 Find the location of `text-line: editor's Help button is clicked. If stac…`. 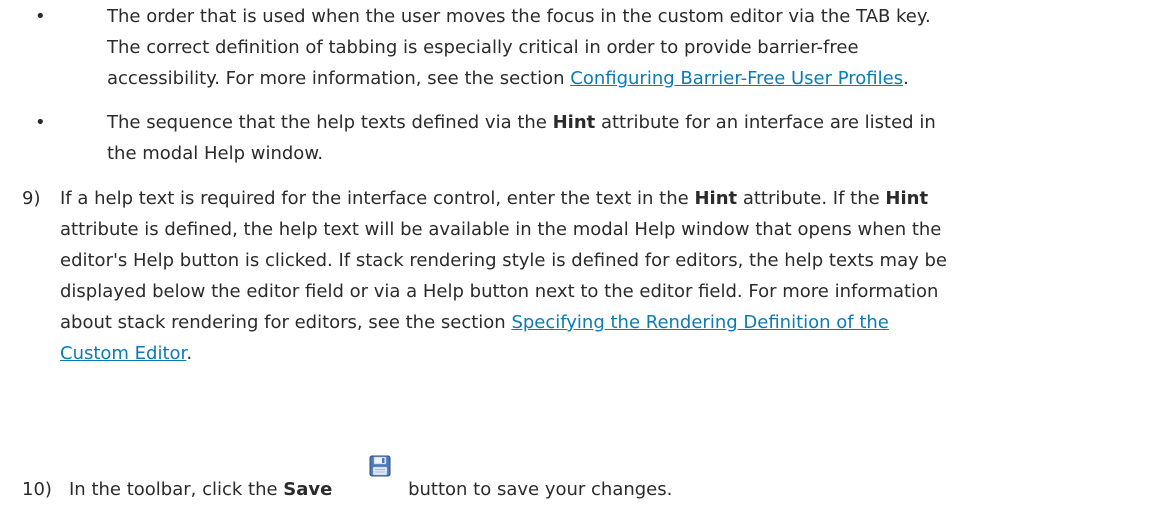

text-line: editor's Help button is clicked. If stac… is located at coordinates (503, 260).